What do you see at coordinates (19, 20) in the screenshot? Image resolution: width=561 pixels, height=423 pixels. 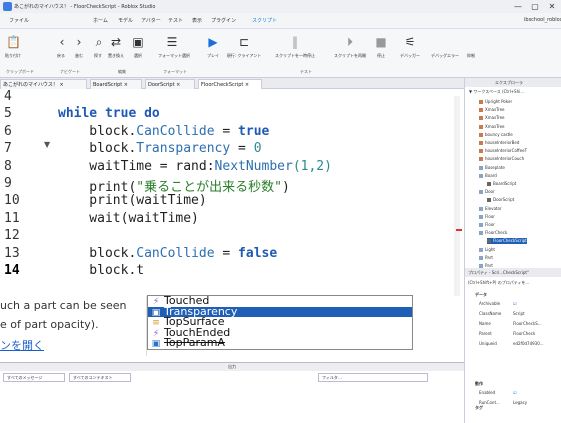 I see `menu-file: ファイル` at bounding box center [19, 20].